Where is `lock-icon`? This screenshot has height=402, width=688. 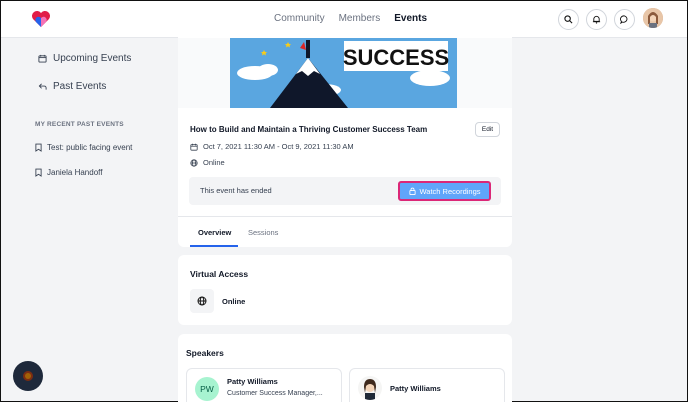
lock-icon is located at coordinates (412, 191).